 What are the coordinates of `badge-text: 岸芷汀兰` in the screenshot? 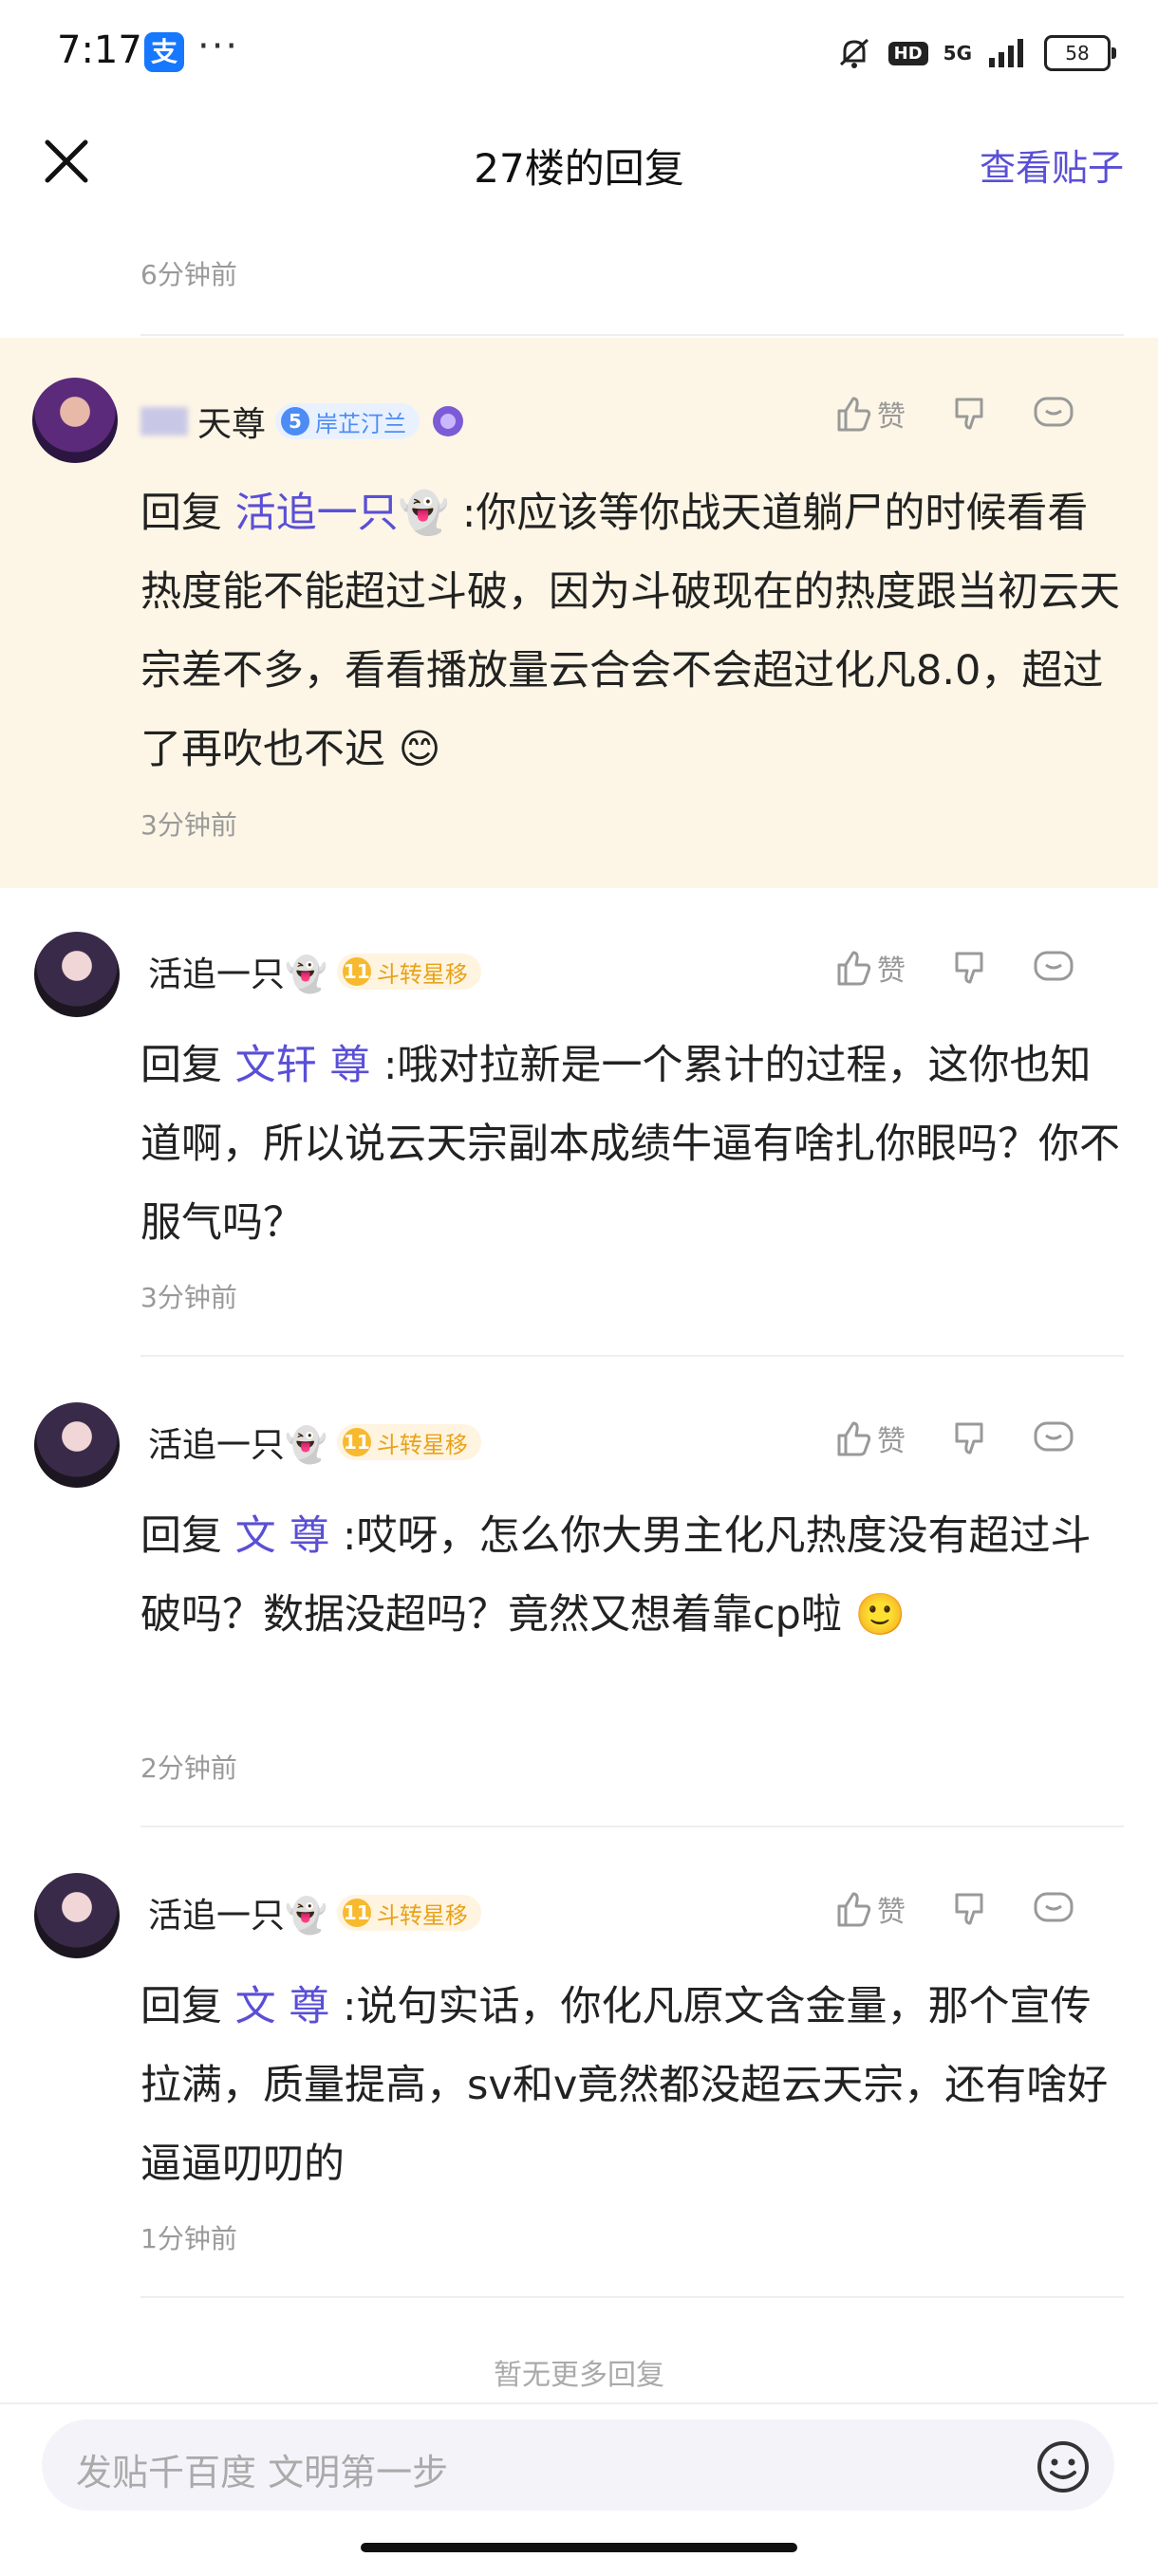 It's located at (361, 423).